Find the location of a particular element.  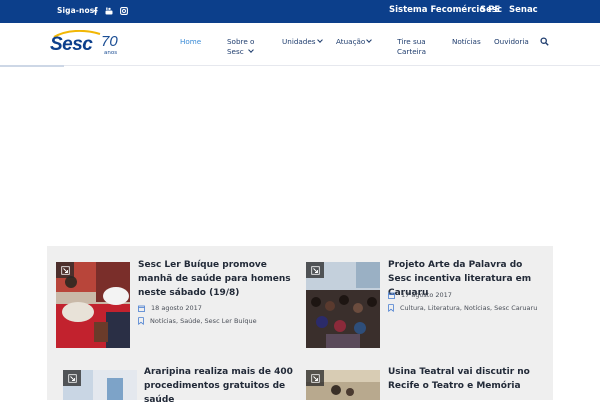

nav-sobre-label-line2: Sesc is located at coordinates (235, 51).